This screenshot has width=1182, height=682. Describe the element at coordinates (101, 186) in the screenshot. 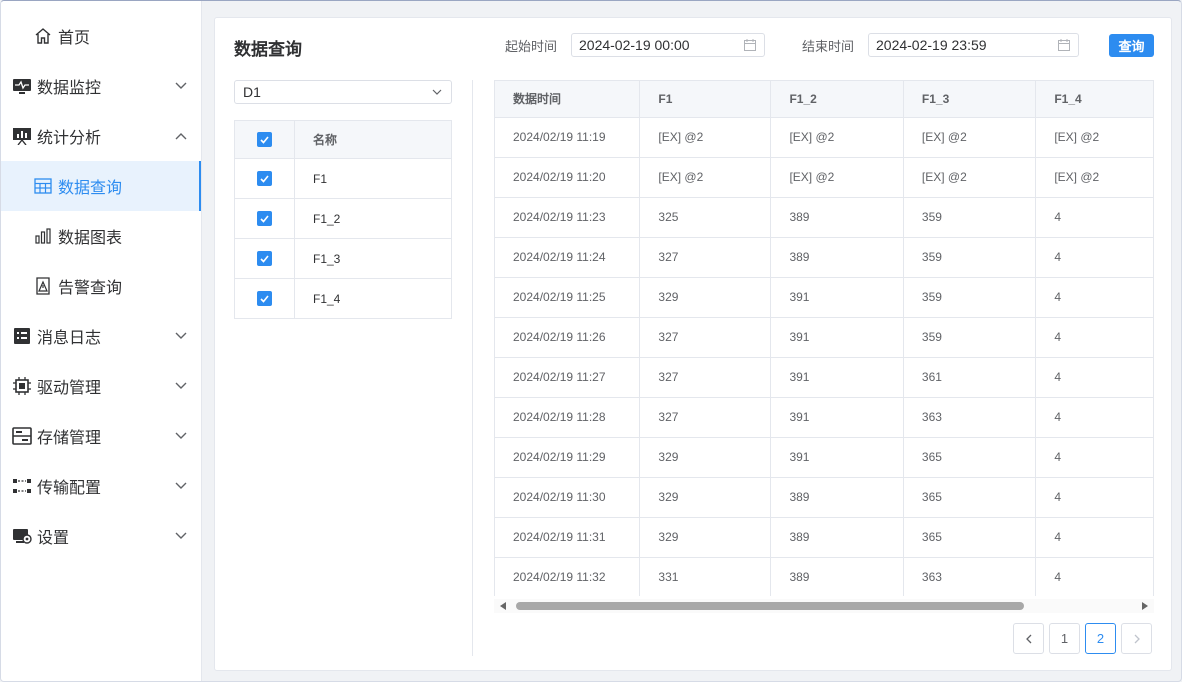

I see `sidebar-item-data-query: 数据查询` at that location.